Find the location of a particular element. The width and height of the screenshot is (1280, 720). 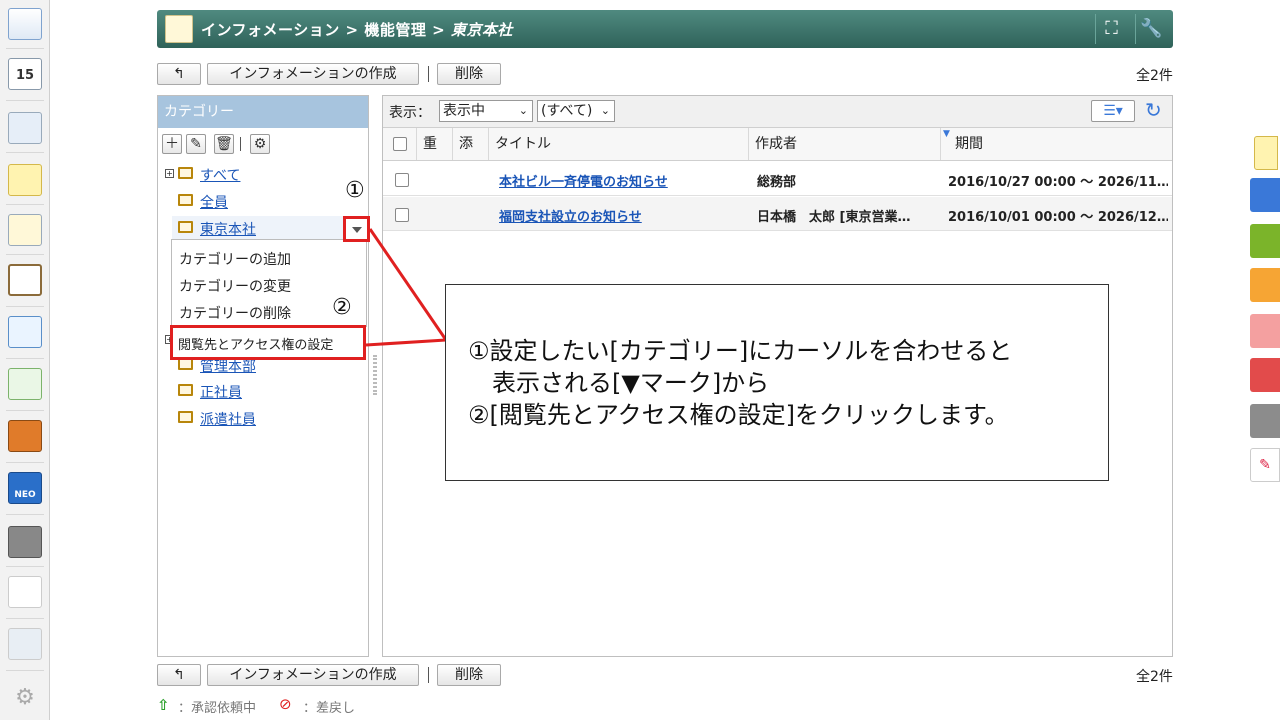

reject-icon: ⊘ is located at coordinates (285, 704).